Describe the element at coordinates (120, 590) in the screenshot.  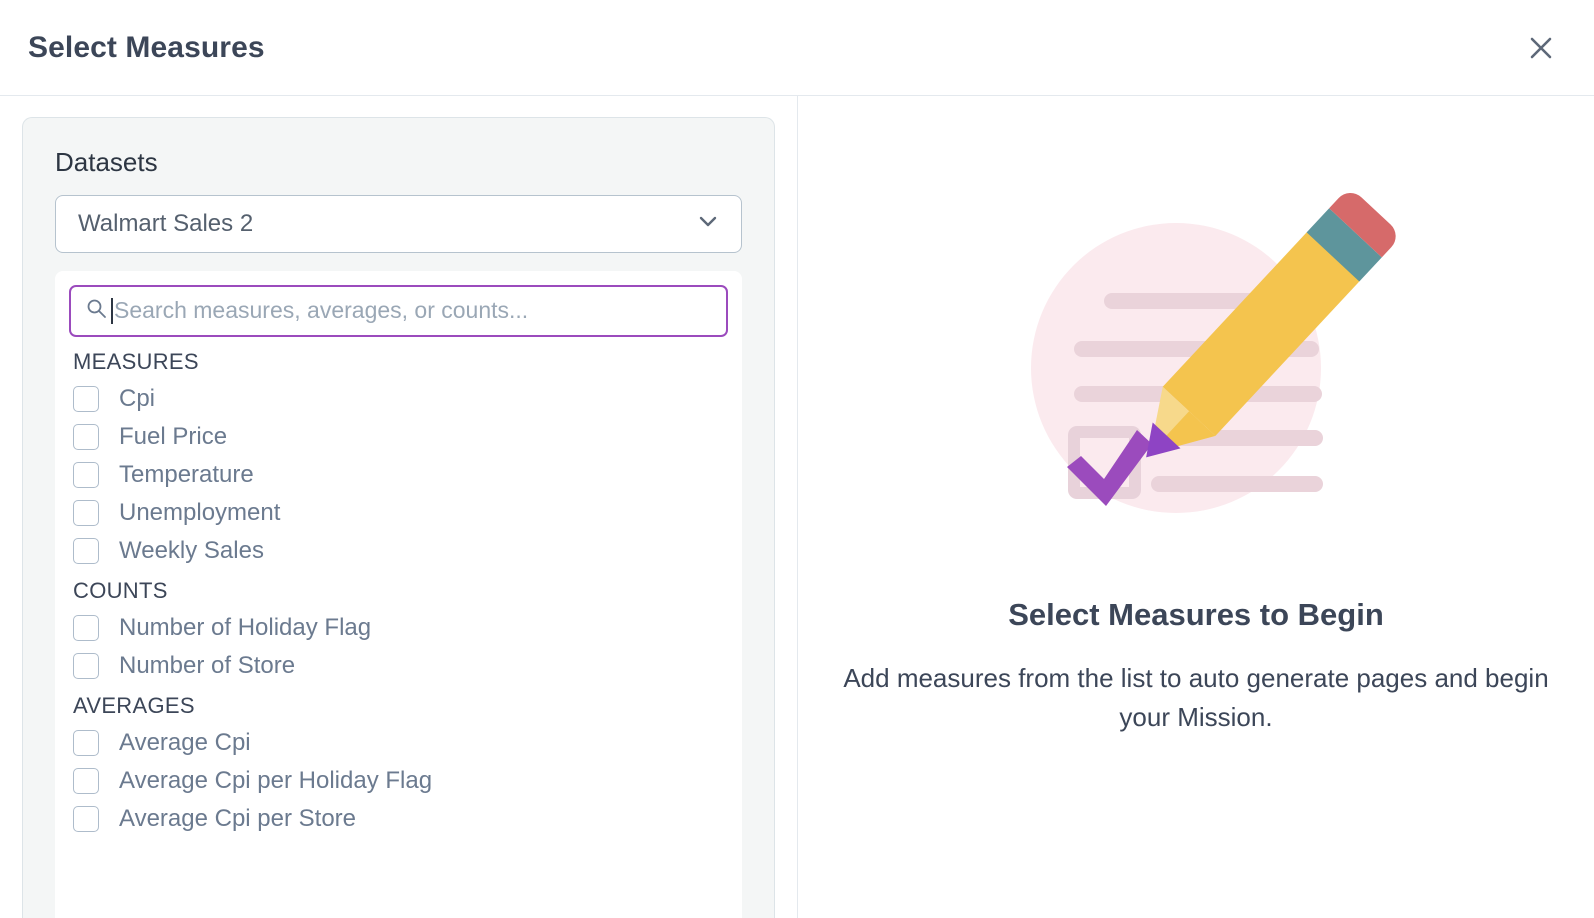
I see `group-title: COUNTS` at that location.